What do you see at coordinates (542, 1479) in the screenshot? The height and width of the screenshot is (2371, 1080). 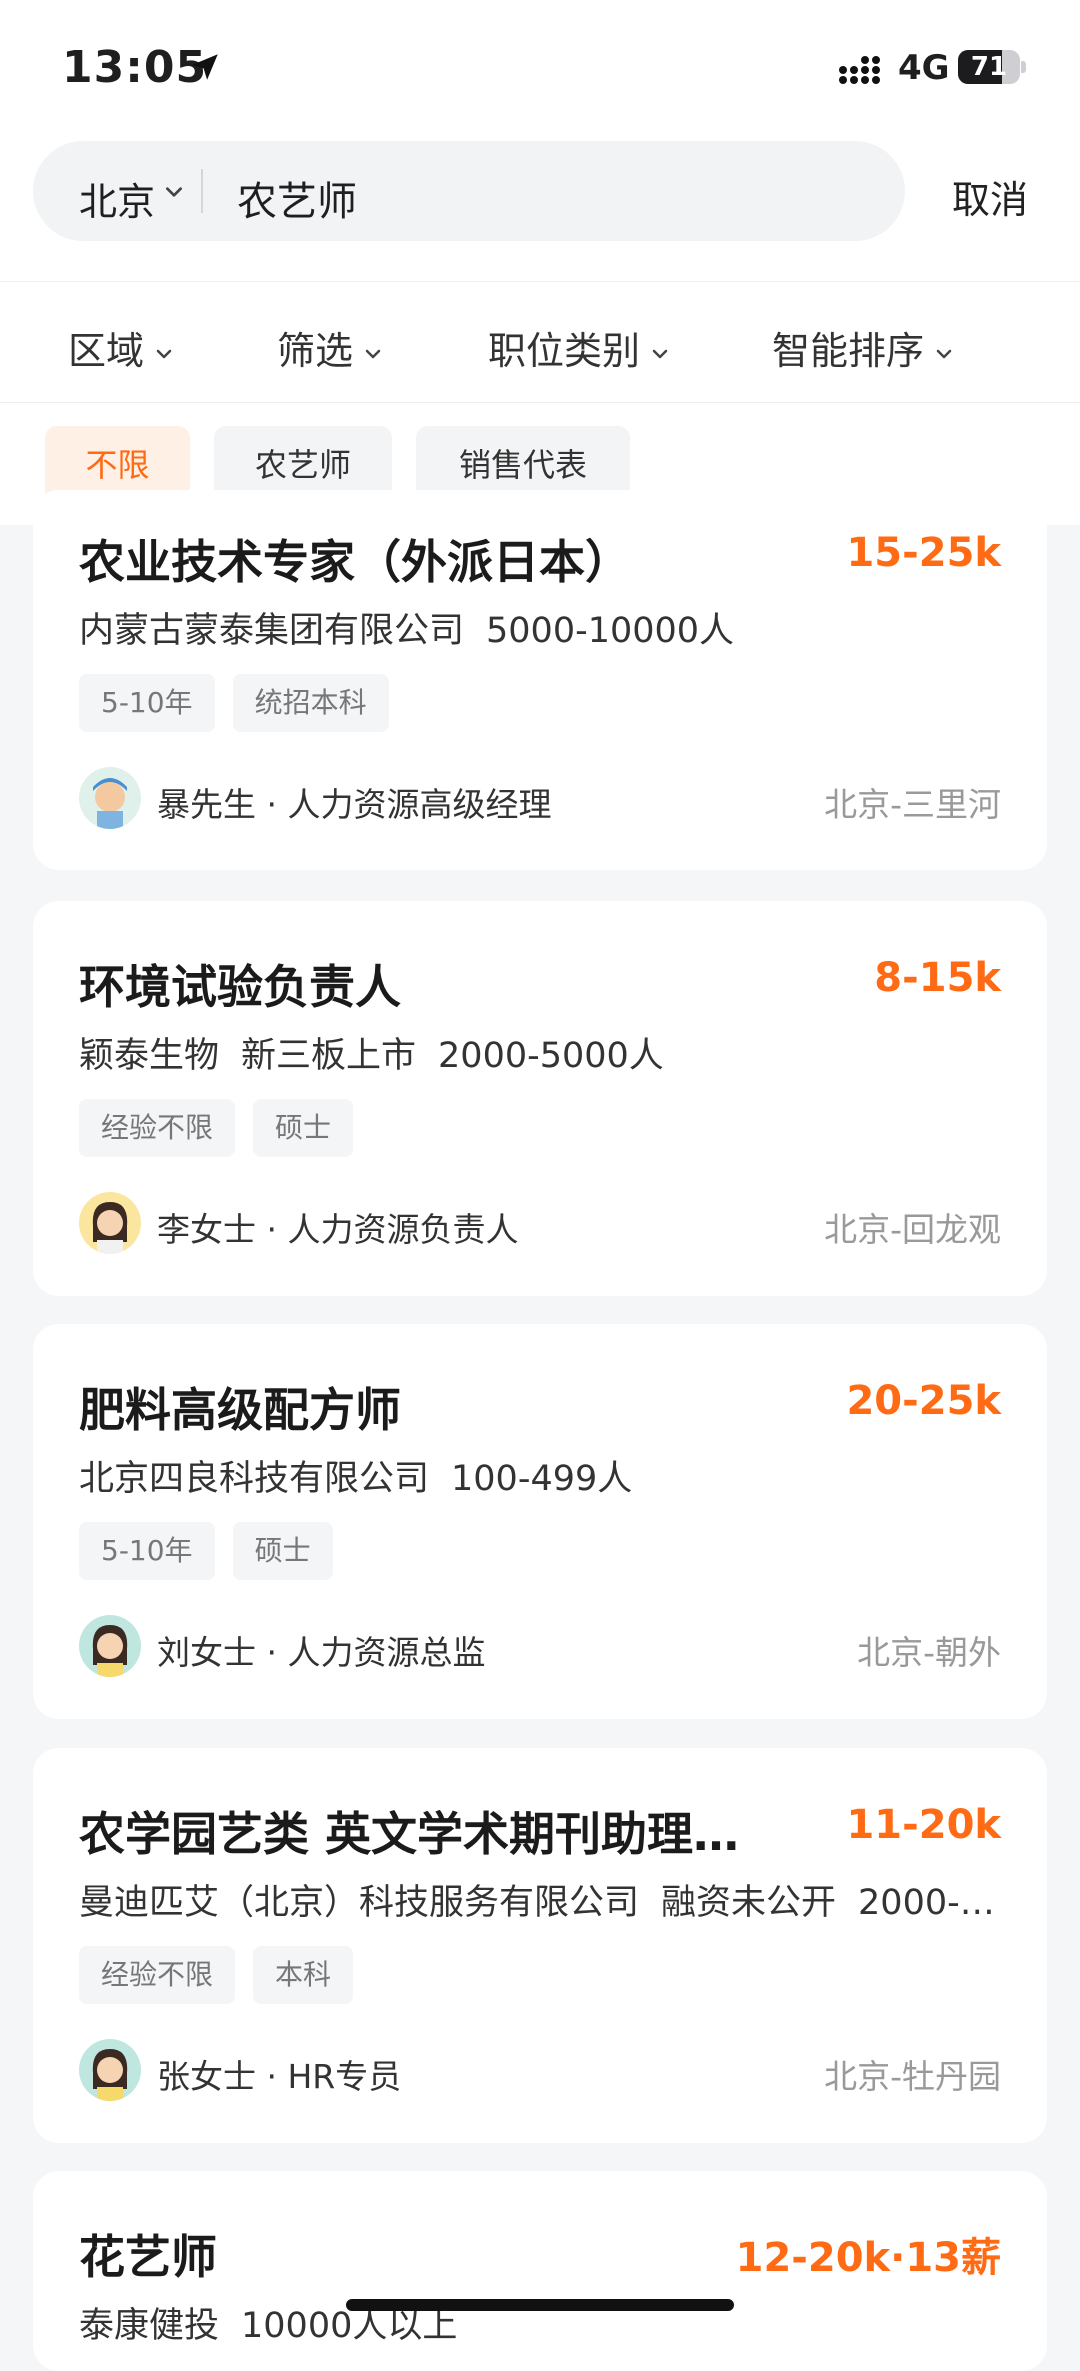 I see `company-size: 100-499人` at bounding box center [542, 1479].